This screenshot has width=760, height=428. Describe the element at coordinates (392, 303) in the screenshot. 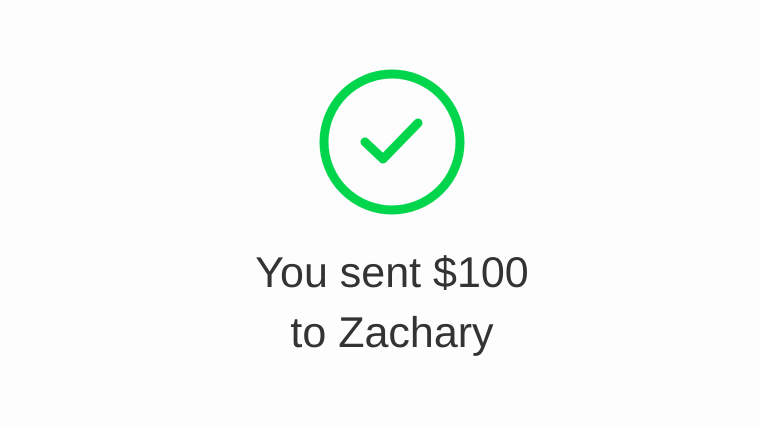

I see `confirmation-message: You sent $100 to Zachary` at that location.